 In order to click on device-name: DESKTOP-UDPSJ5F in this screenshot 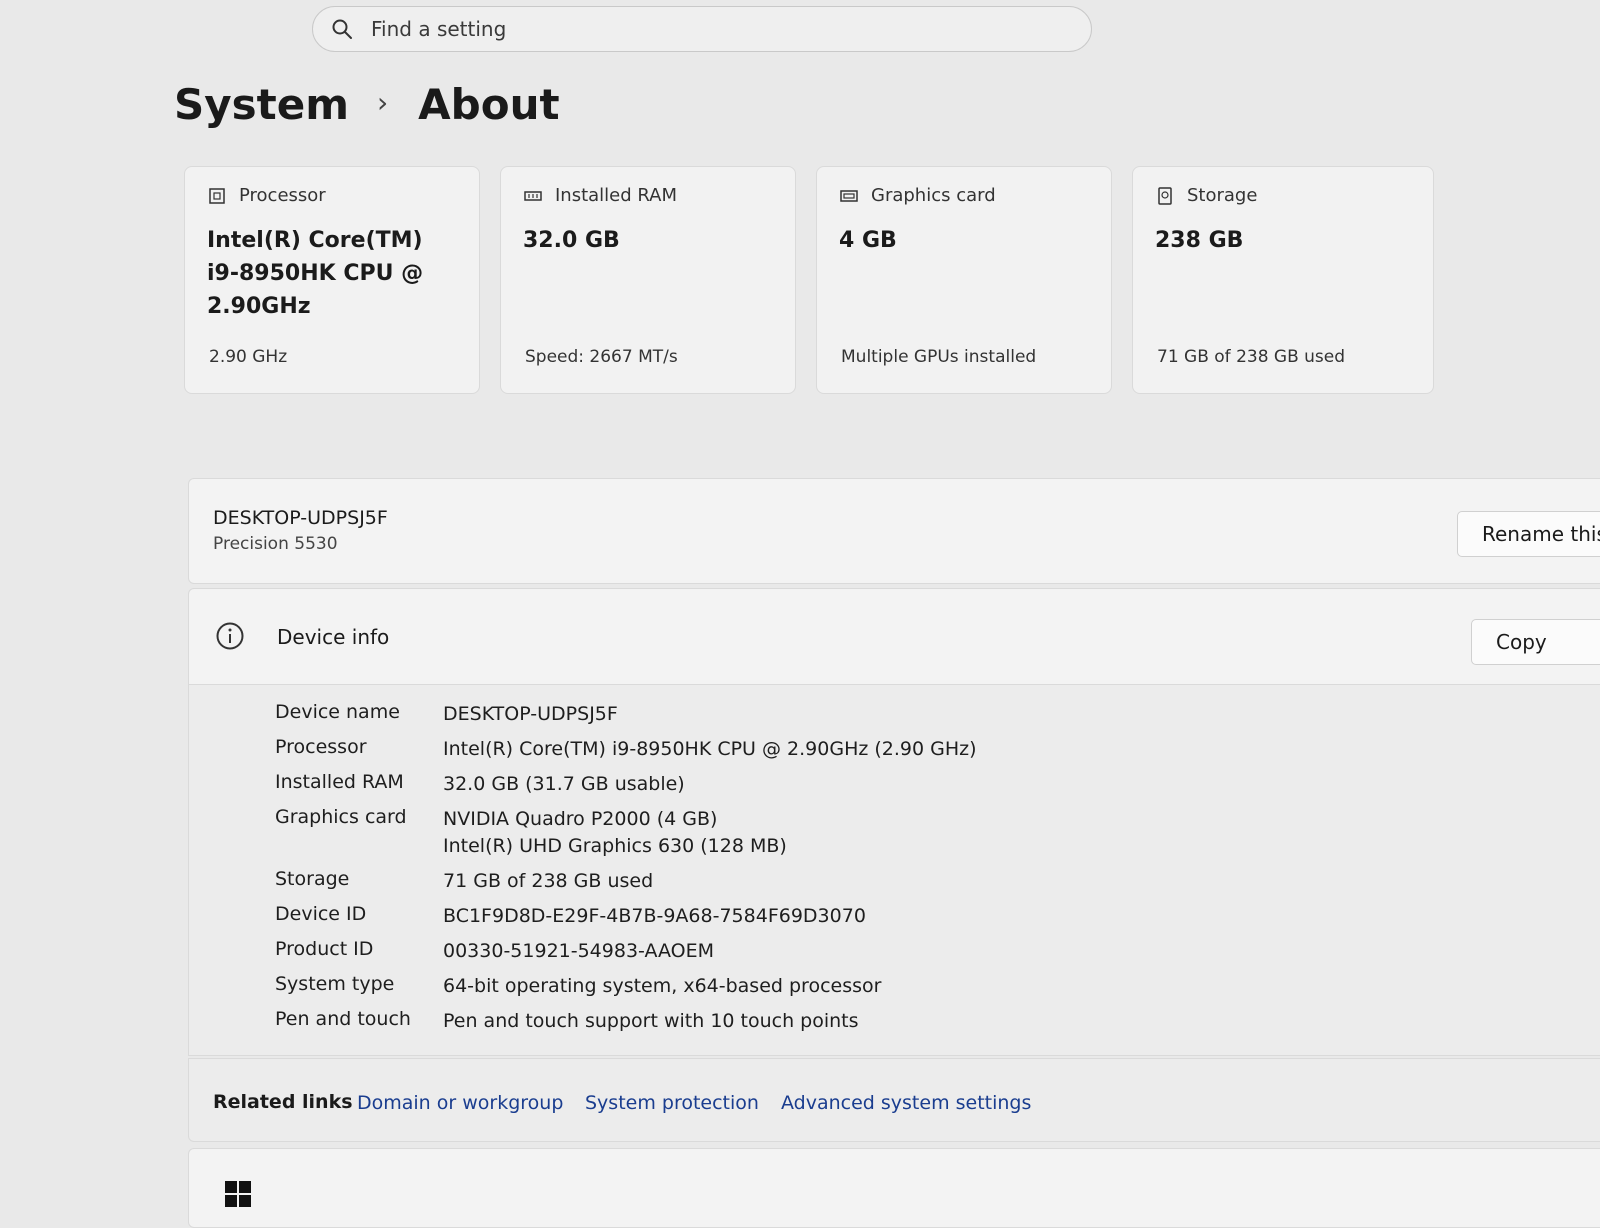, I will do `click(300, 518)`.